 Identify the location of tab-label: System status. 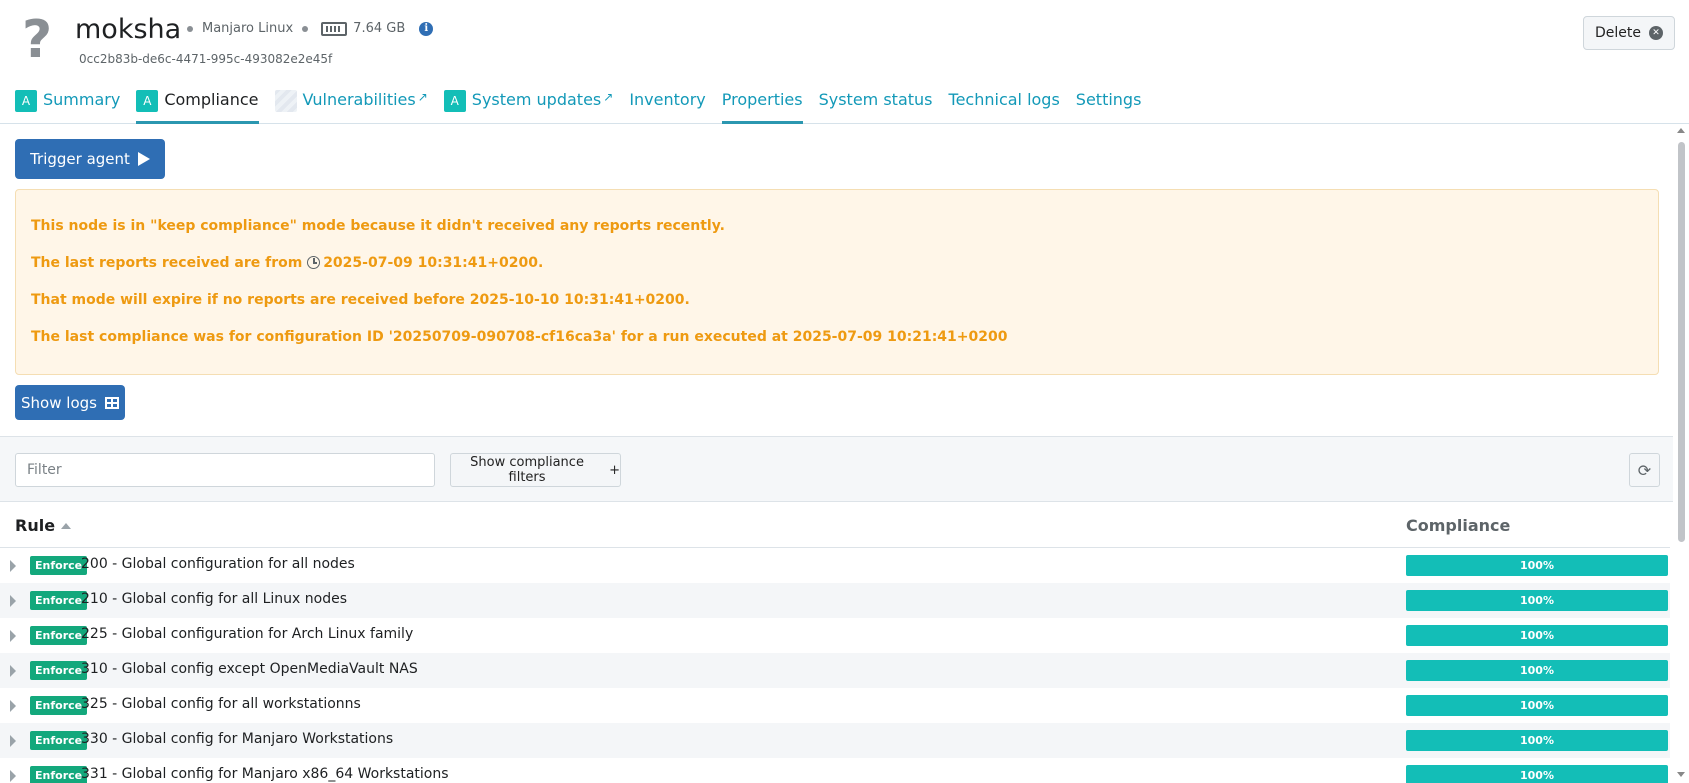
(875, 99).